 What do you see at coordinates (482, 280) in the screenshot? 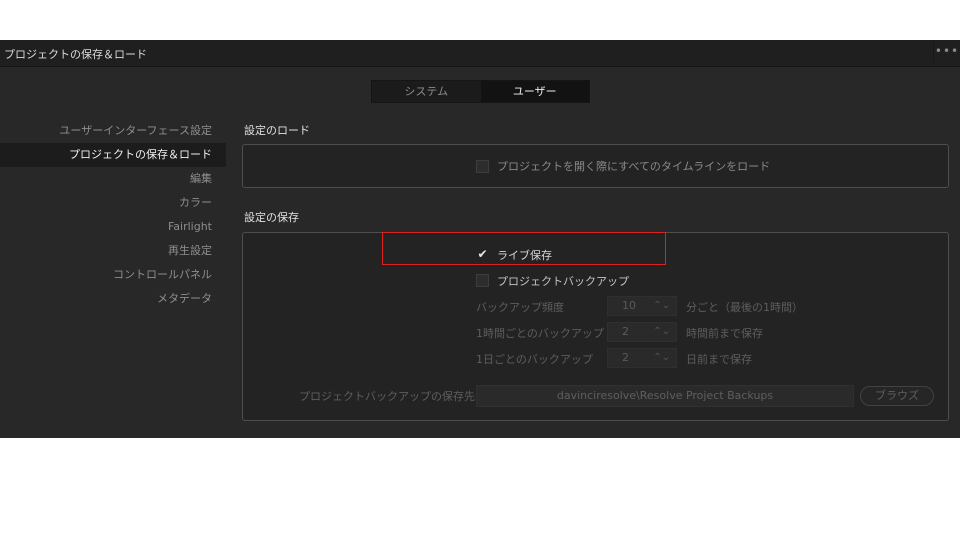
I see `project-backup-checkbox` at bounding box center [482, 280].